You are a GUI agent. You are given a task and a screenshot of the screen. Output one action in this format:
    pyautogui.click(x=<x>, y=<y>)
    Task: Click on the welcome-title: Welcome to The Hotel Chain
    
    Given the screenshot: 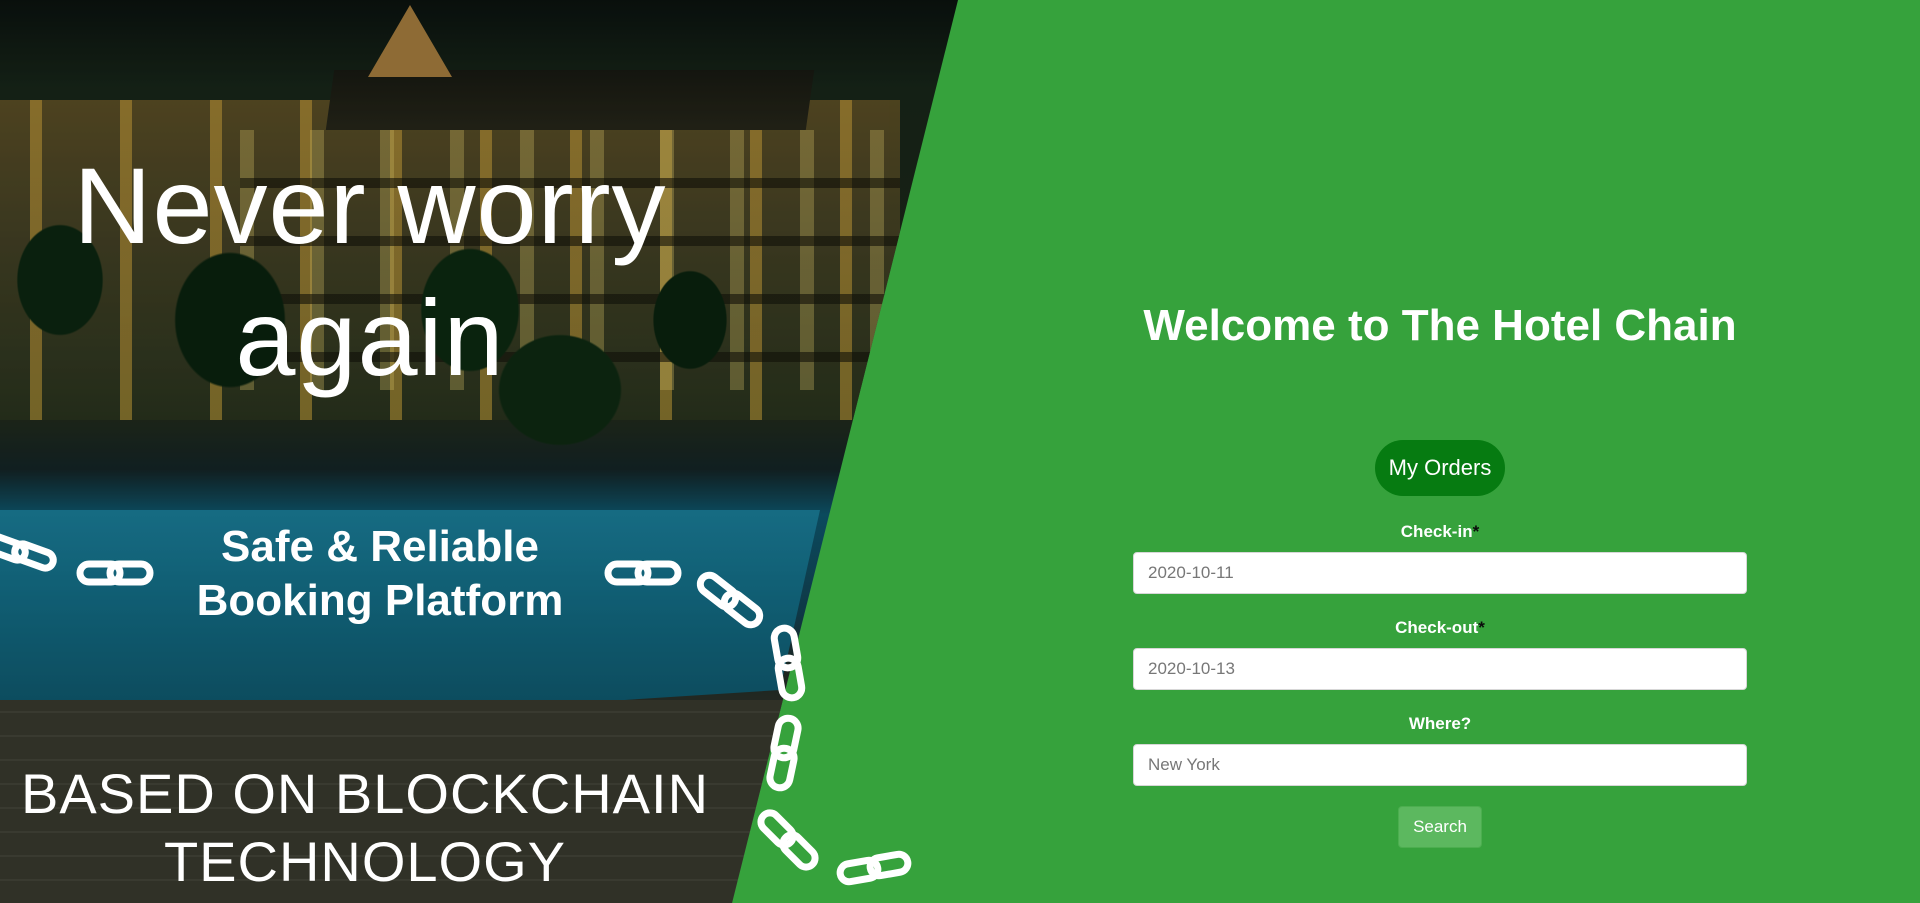 What is the action you would take?
    pyautogui.click(x=1440, y=325)
    